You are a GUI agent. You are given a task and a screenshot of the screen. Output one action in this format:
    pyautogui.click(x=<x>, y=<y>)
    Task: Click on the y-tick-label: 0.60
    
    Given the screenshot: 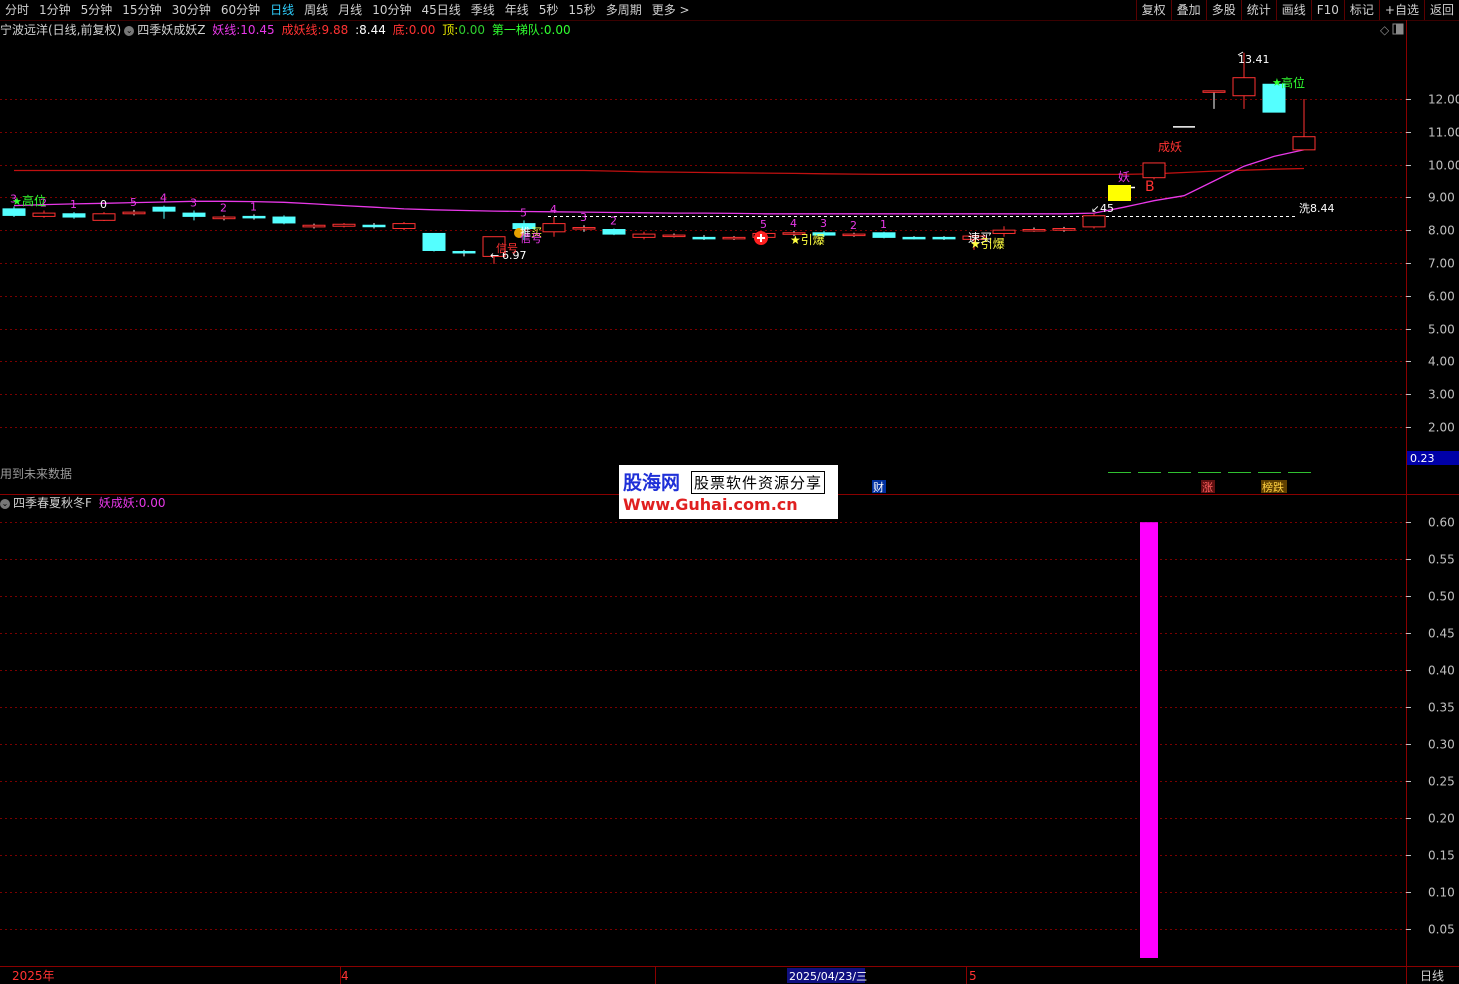 What is the action you would take?
    pyautogui.click(x=1441, y=523)
    